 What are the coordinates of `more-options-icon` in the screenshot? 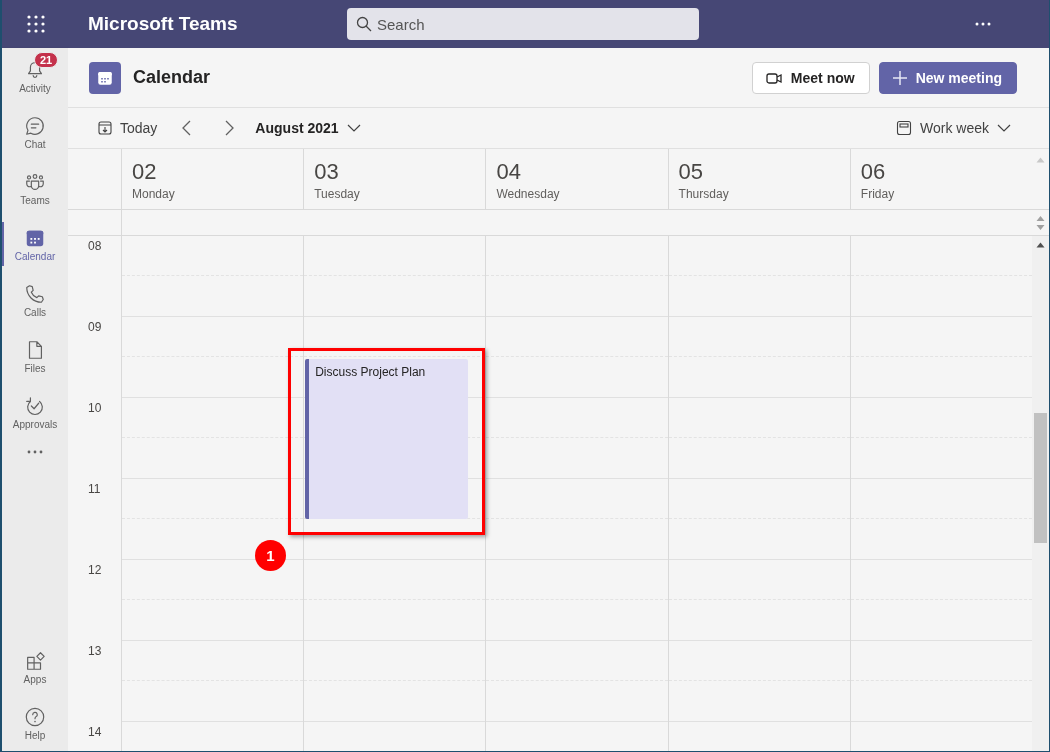 It's located at (983, 24).